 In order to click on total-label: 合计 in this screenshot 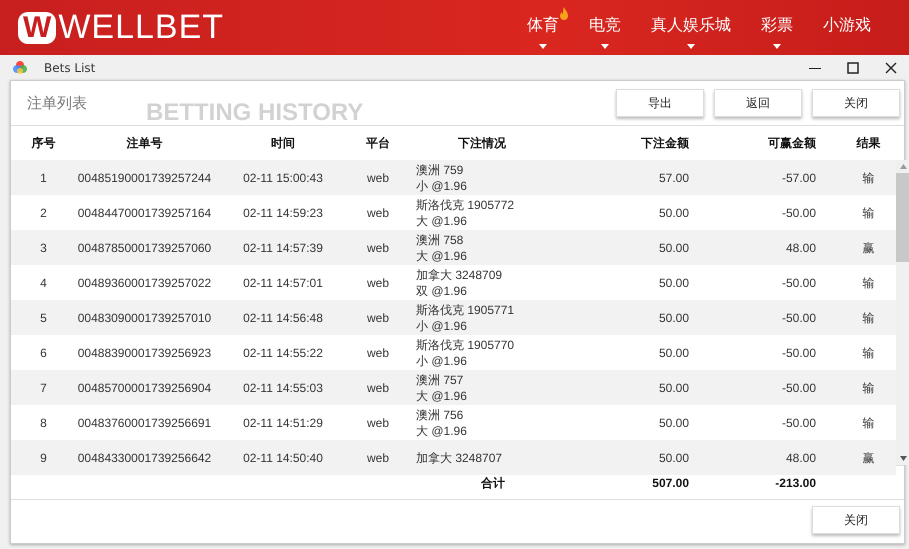, I will do `click(493, 482)`.